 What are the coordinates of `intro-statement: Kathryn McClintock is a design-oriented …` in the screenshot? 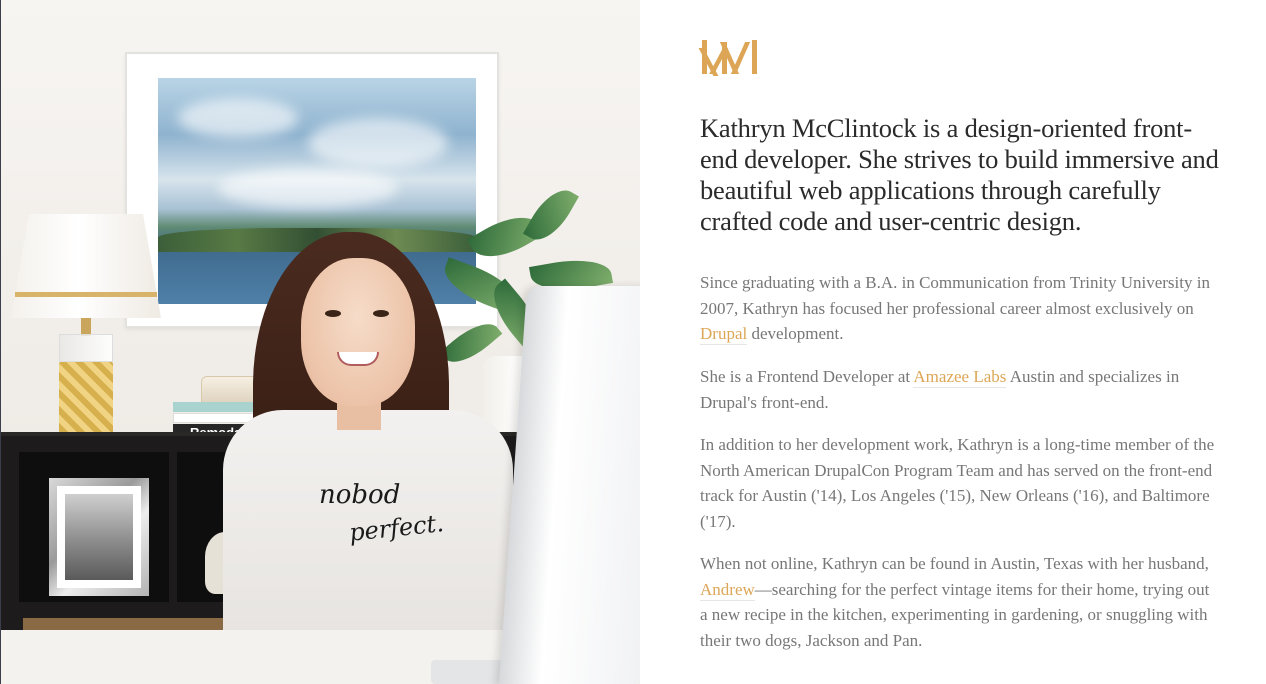 It's located at (959, 174).